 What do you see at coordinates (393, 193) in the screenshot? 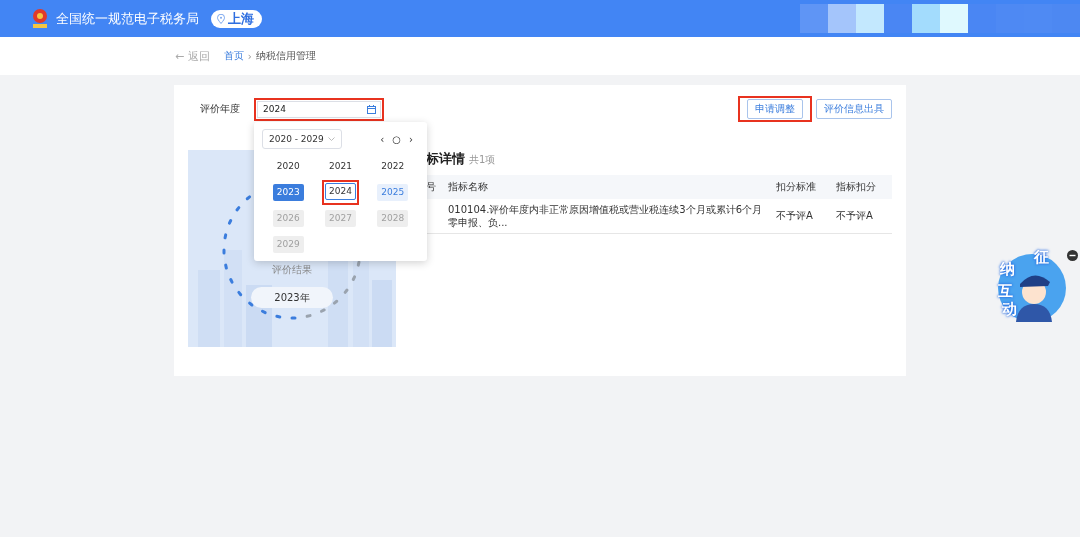
I see `year-cell: 2025` at bounding box center [393, 193].